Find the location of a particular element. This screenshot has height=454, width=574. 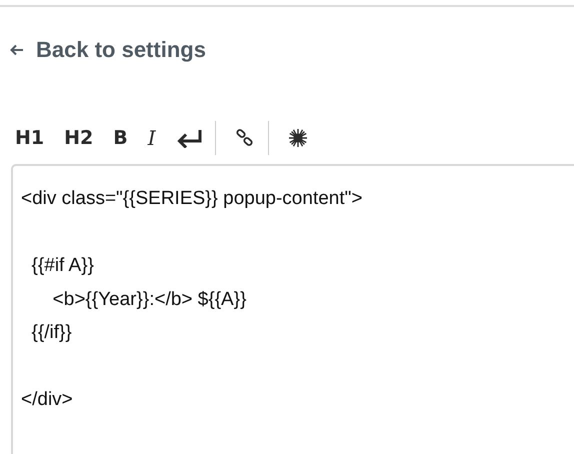

italic-button: I is located at coordinates (151, 138).